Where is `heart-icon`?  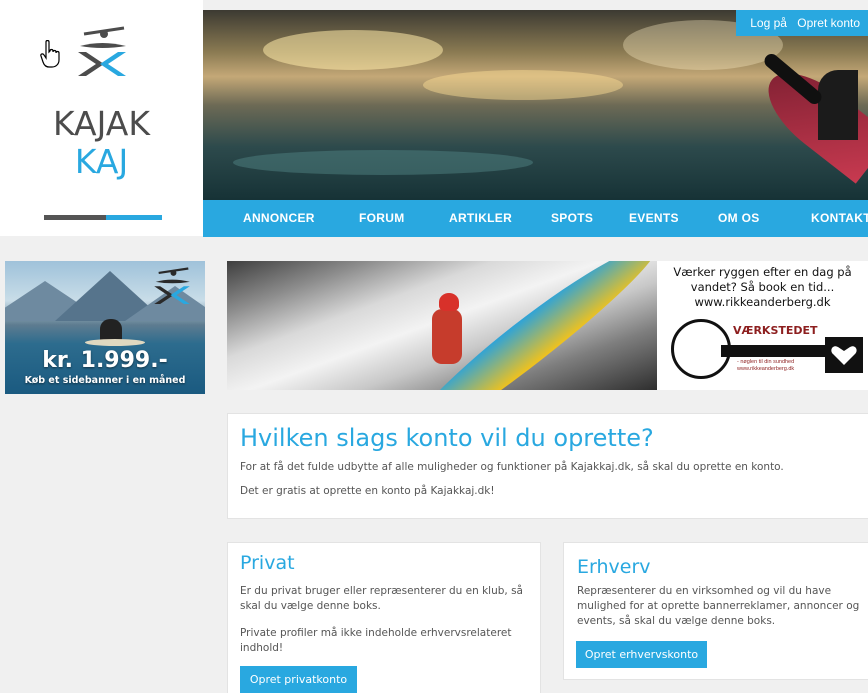
heart-icon is located at coordinates (844, 355).